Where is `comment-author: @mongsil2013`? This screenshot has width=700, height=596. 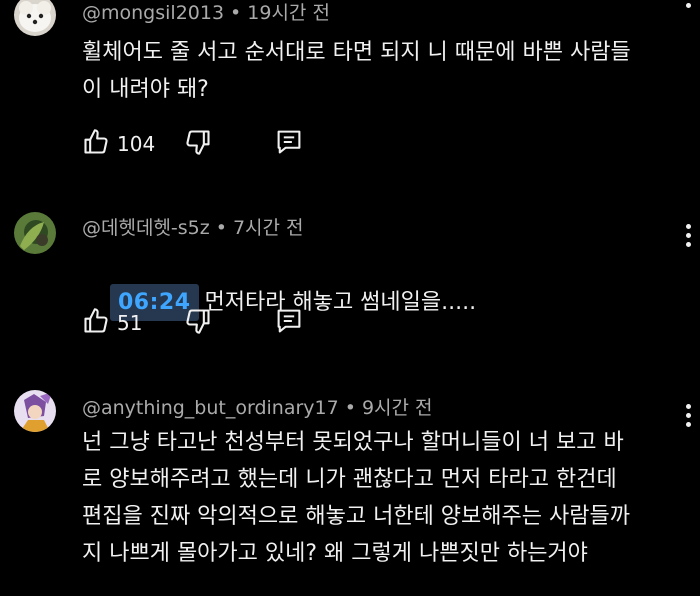 comment-author: @mongsil2013 is located at coordinates (153, 13).